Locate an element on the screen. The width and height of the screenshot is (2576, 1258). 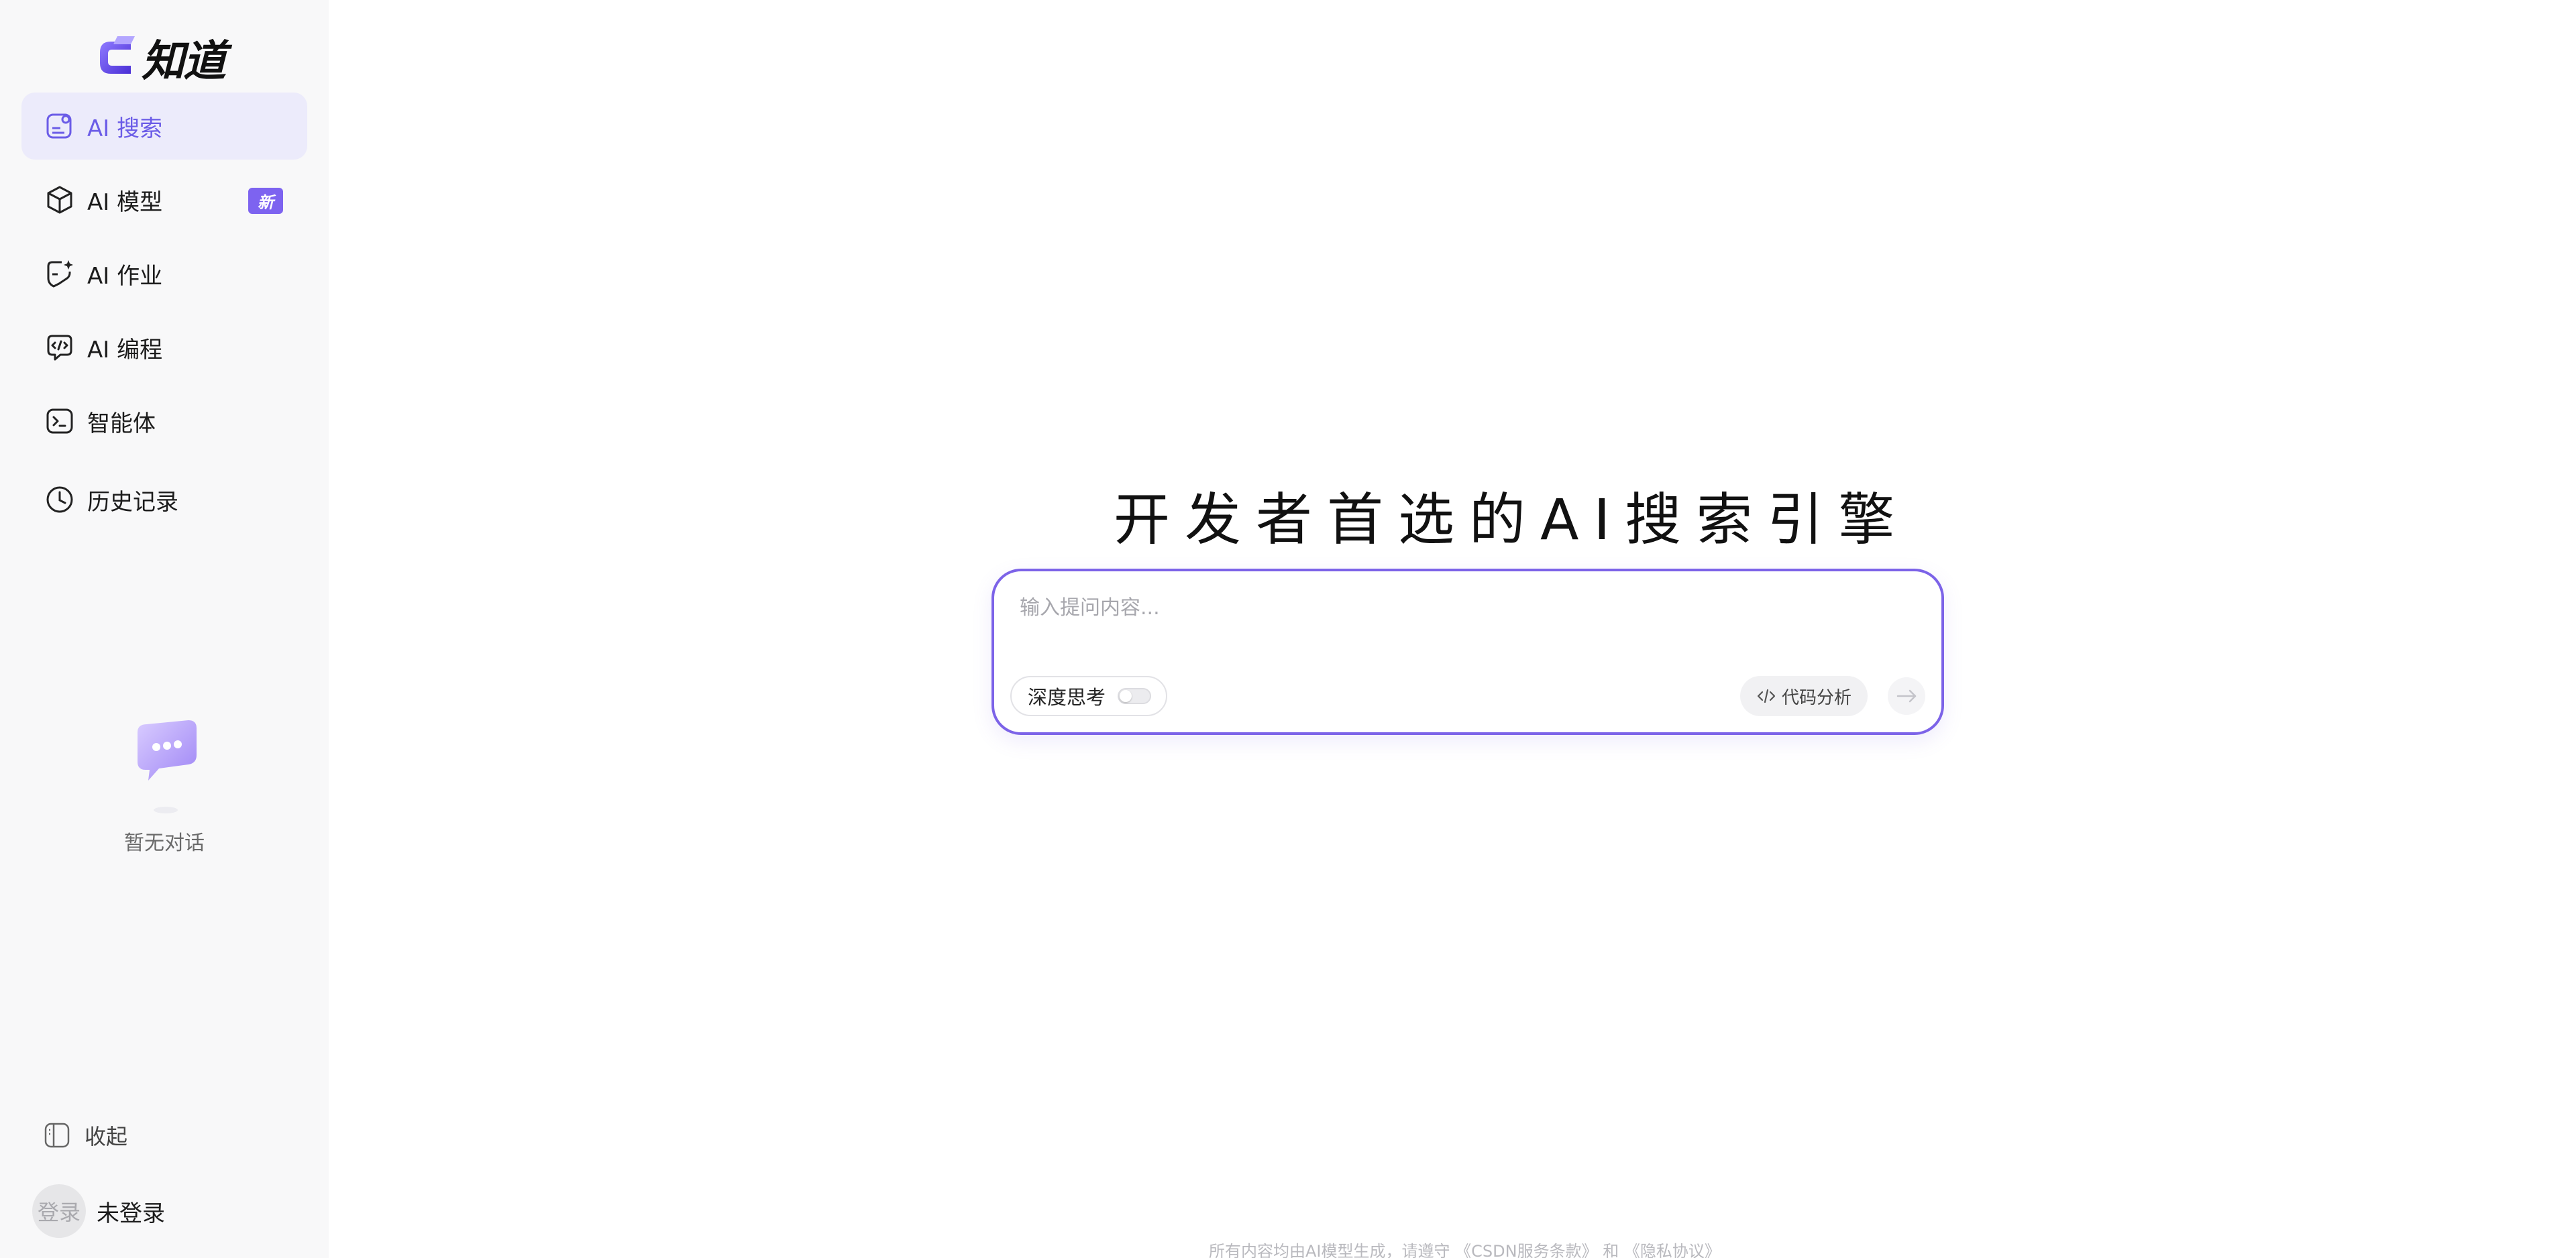
deep-think-label: 深度思考 is located at coordinates (1067, 697).